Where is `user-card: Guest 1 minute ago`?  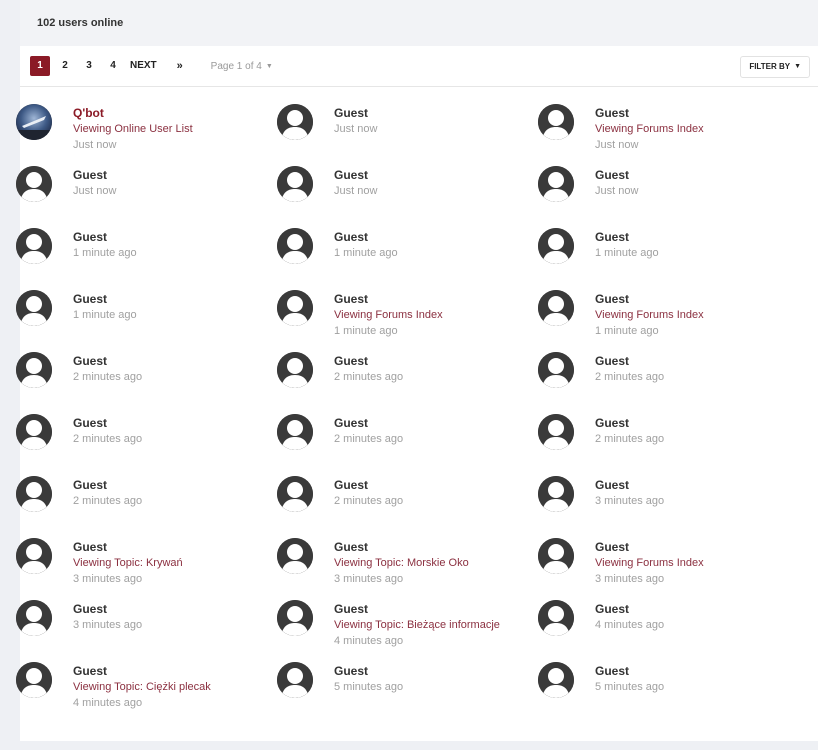
user-card: Guest 1 minute ago is located at coordinates (407, 257).